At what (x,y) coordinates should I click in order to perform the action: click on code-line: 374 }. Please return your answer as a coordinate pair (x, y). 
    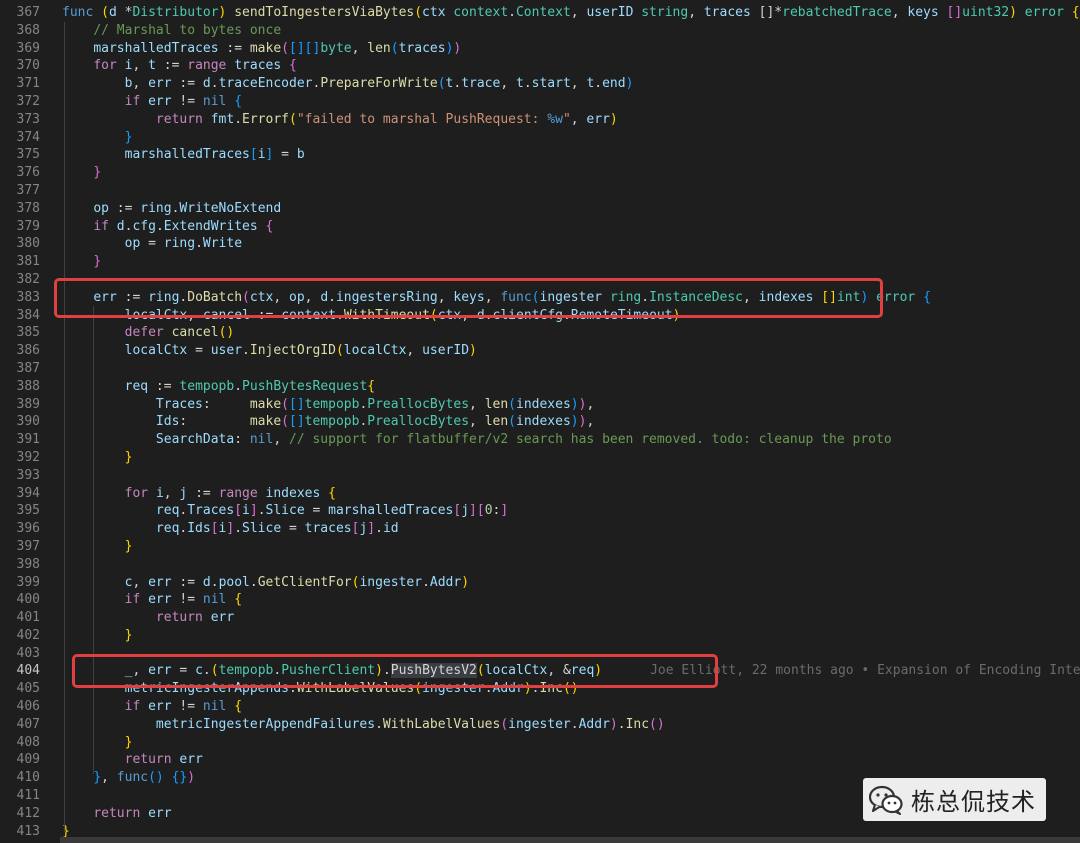
    Looking at the image, I should click on (540, 138).